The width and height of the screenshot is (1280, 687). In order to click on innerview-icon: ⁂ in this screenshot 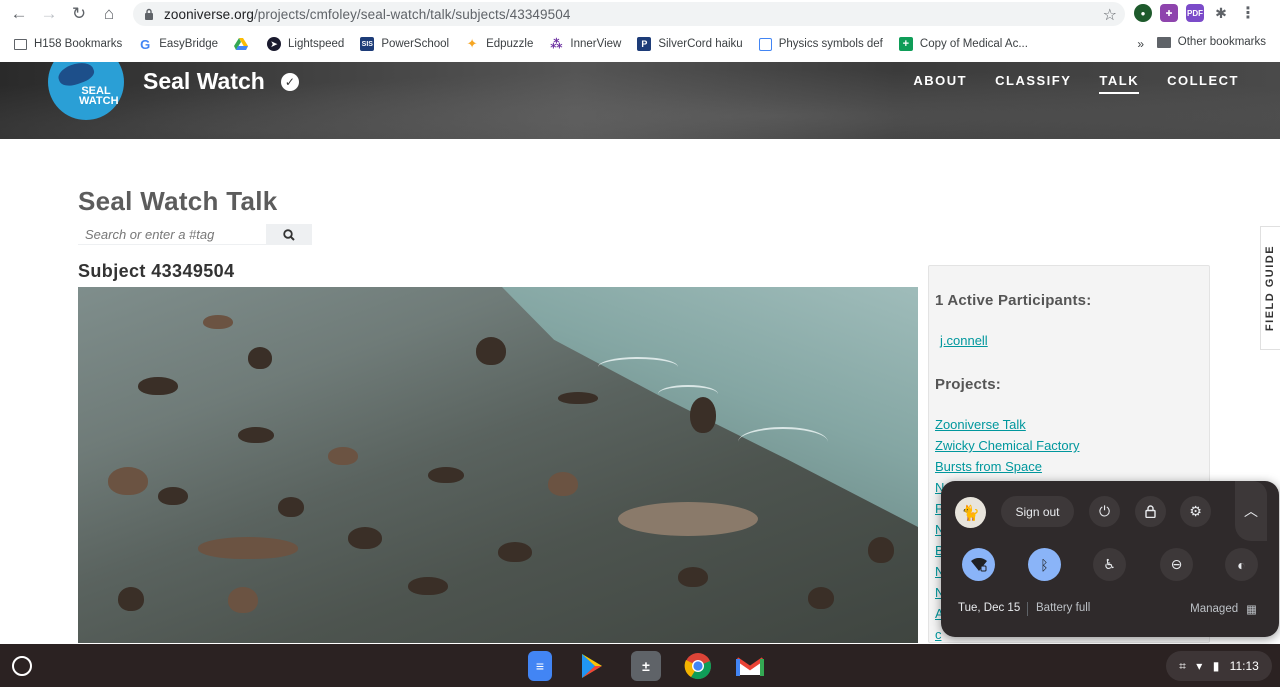, I will do `click(556, 44)`.